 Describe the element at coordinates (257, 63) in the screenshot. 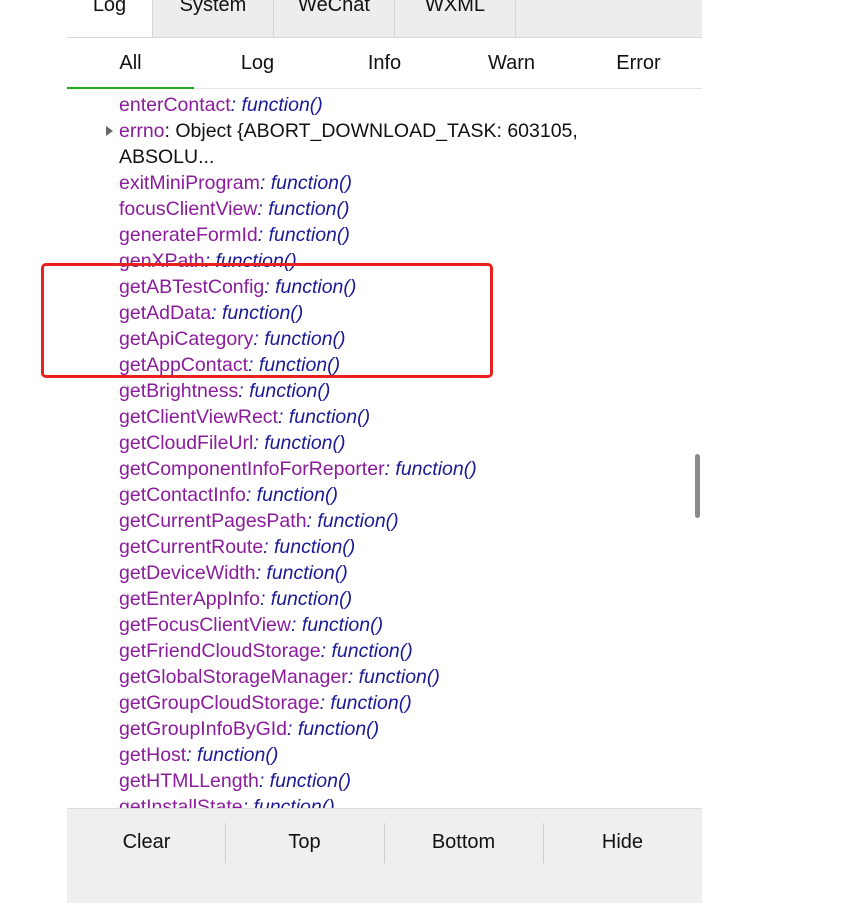

I see `filter-log: Log` at that location.